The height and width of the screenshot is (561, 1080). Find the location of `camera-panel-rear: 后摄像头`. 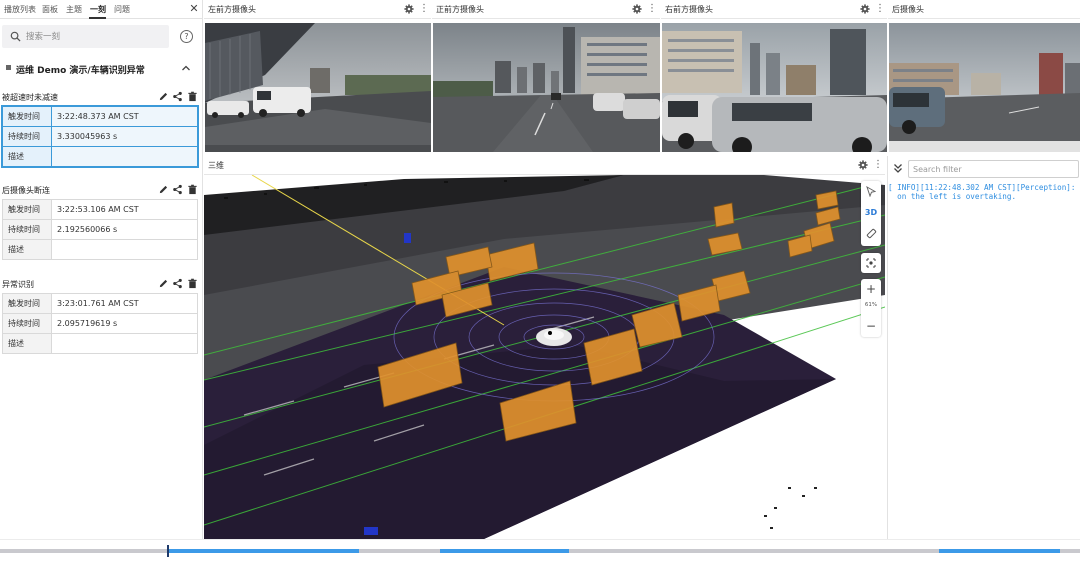

camera-panel-rear: 后摄像头 is located at coordinates (984, 77).